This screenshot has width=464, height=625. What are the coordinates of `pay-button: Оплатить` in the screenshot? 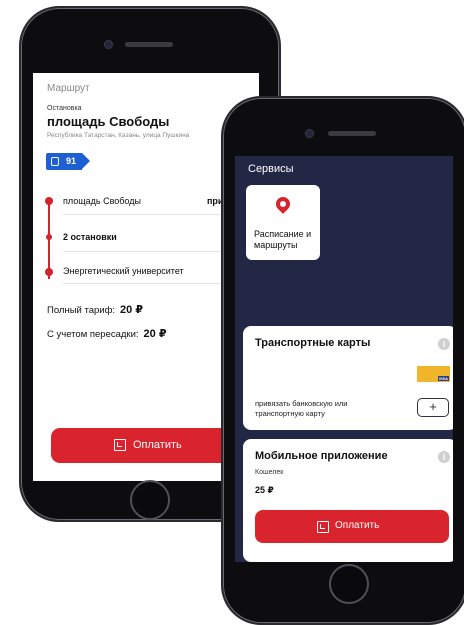 It's located at (352, 526).